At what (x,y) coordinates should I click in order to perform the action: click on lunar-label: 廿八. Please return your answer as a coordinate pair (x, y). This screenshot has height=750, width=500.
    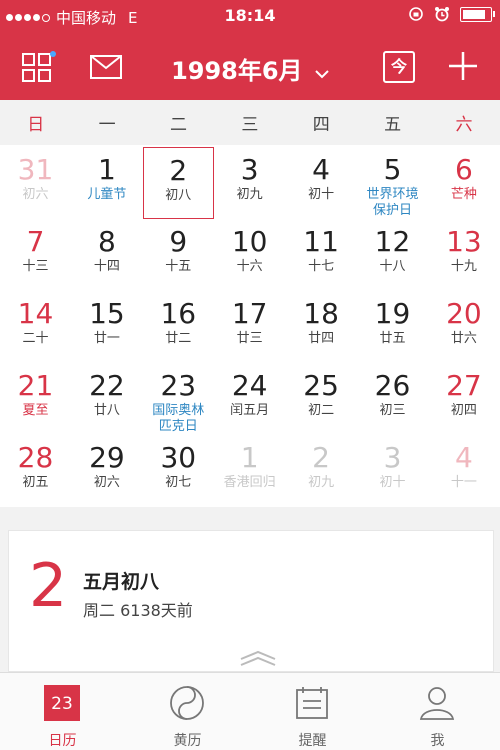
    Looking at the image, I should click on (106, 410).